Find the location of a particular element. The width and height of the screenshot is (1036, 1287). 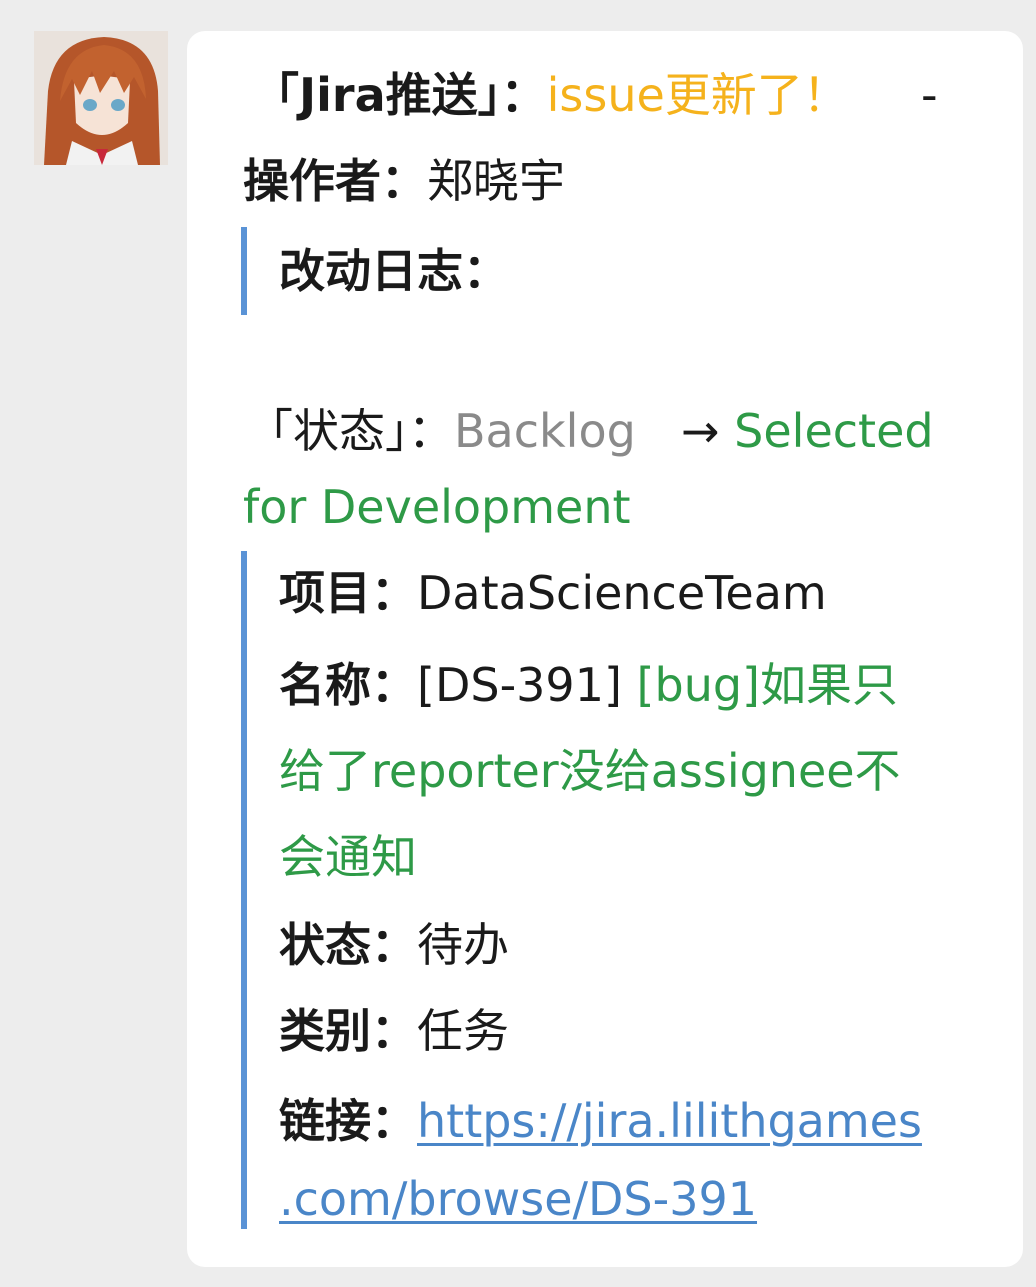

name-label: 名称： is located at coordinates (348, 685).